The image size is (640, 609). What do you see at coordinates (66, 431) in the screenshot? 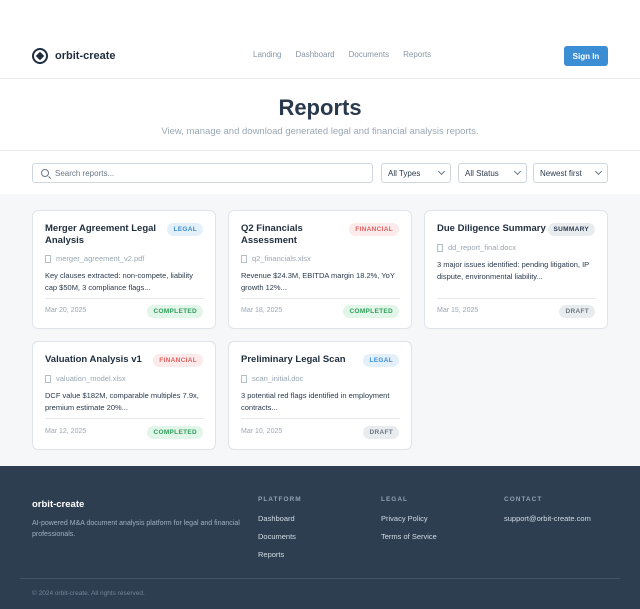
I see `report-date: Mar 12, 2025` at bounding box center [66, 431].